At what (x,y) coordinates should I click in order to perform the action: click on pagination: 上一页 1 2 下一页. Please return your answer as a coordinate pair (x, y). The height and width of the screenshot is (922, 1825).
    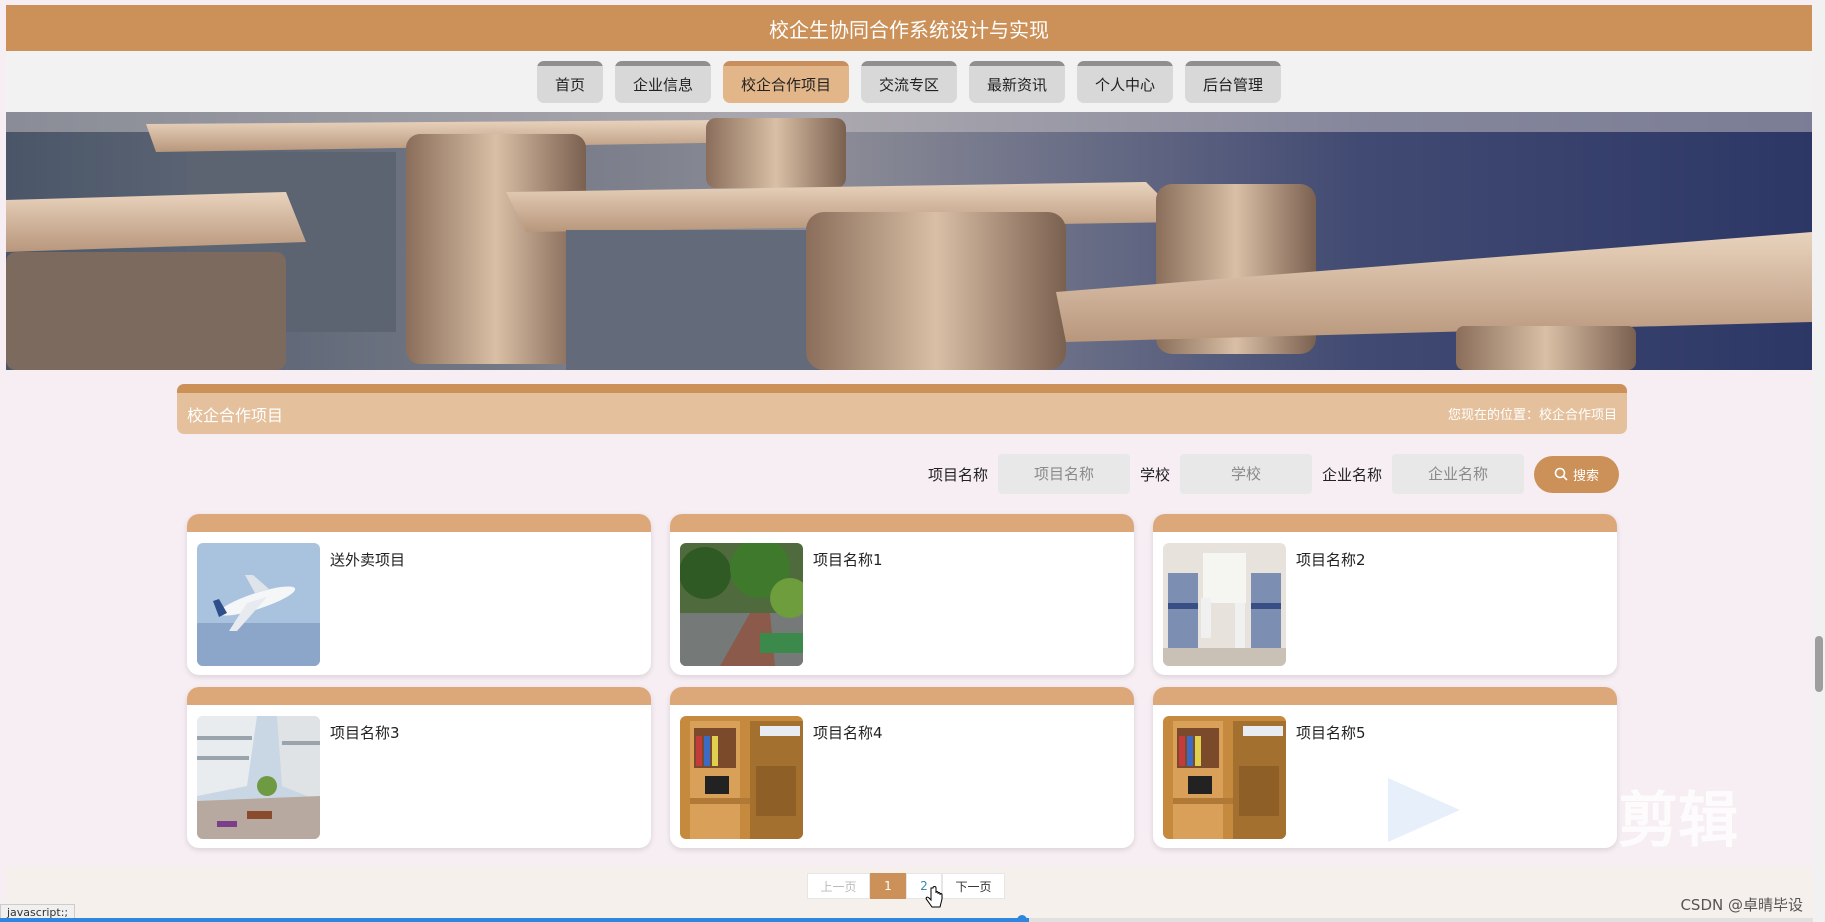
    Looking at the image, I should click on (906, 886).